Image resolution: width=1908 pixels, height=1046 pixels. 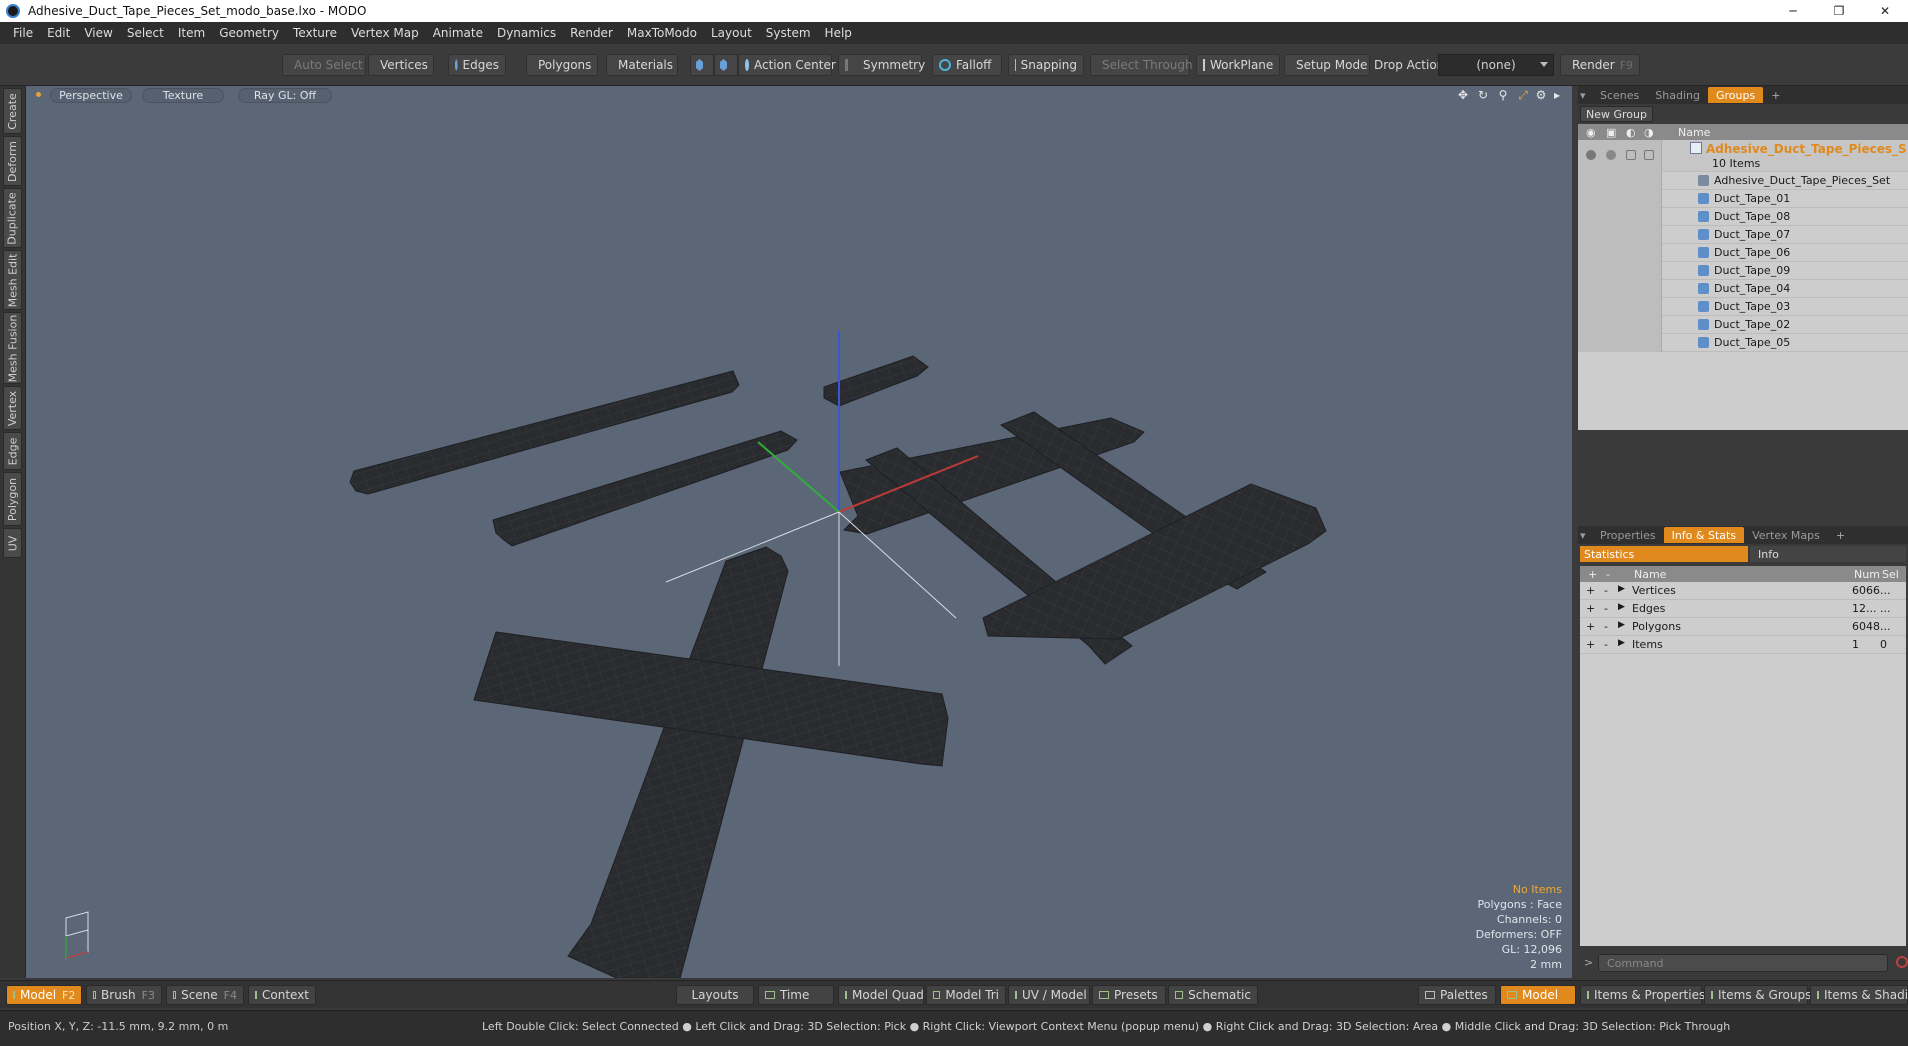 I want to click on add-tab-icon: +, so click(x=1775, y=95).